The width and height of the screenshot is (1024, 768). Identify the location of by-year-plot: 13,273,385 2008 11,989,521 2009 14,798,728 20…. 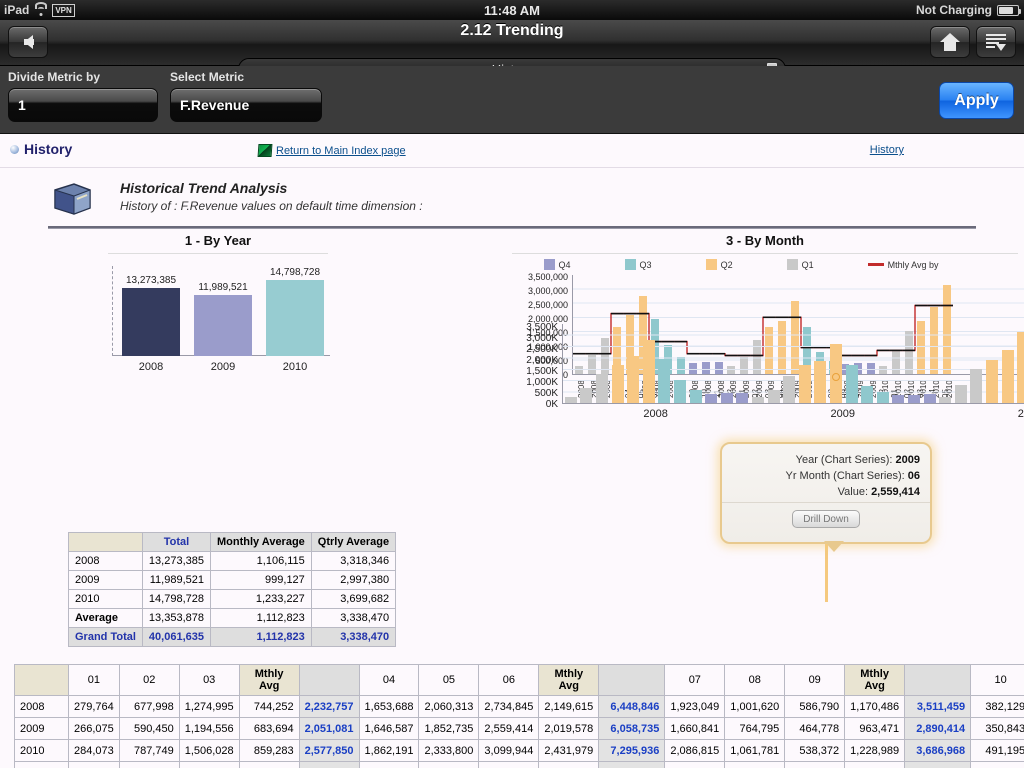
(218, 320).